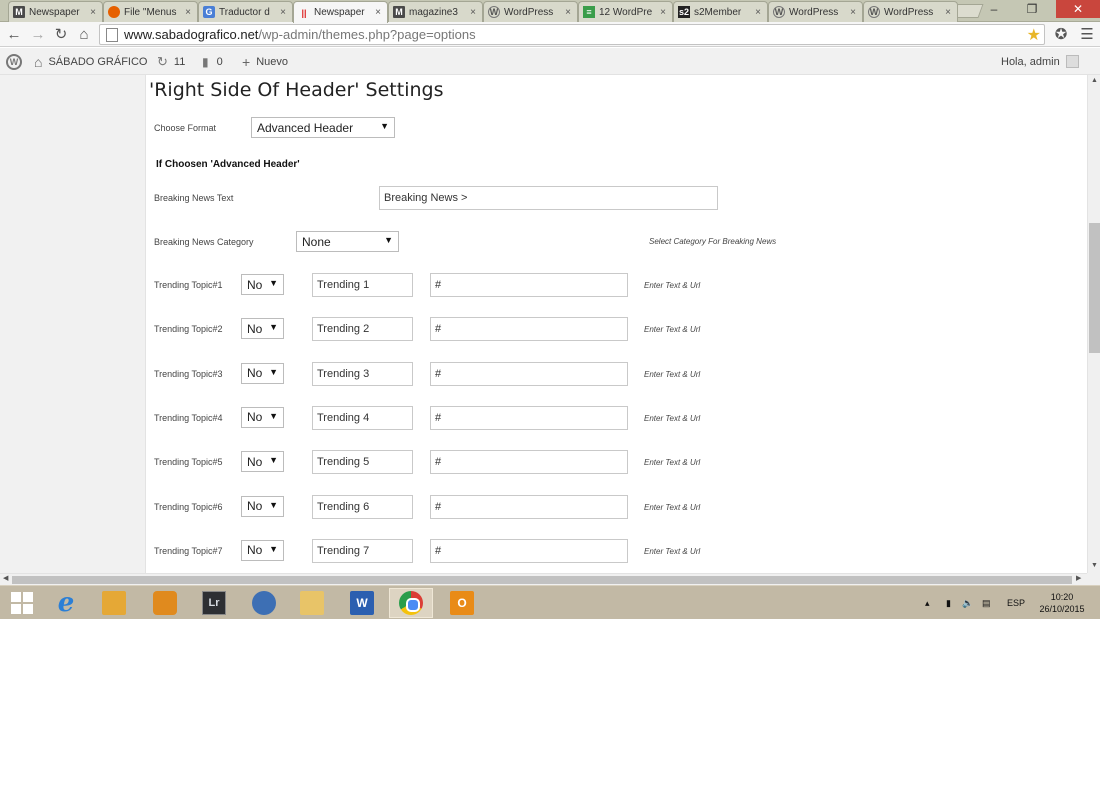  I want to click on trending-topic-text-input: Trending 3, so click(362, 373).